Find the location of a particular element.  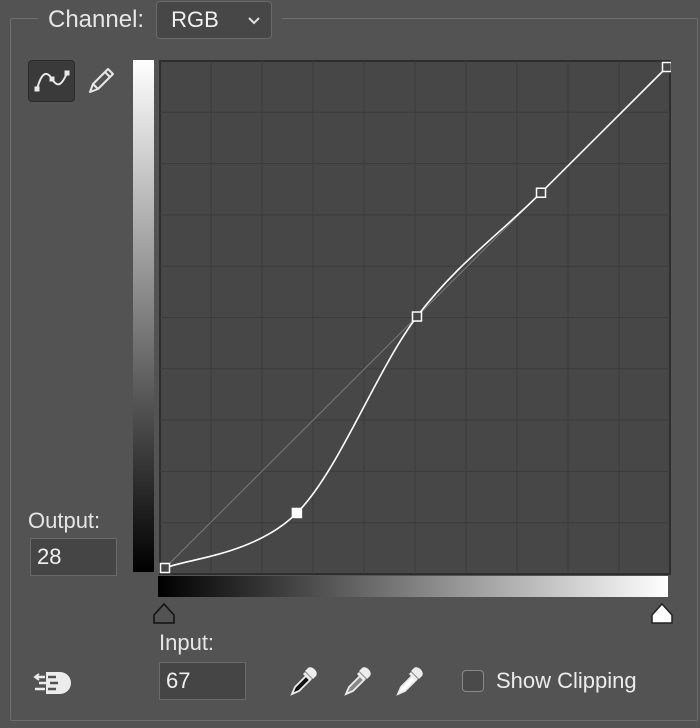

gray-point-eyedropper-icon is located at coordinates (358, 682).